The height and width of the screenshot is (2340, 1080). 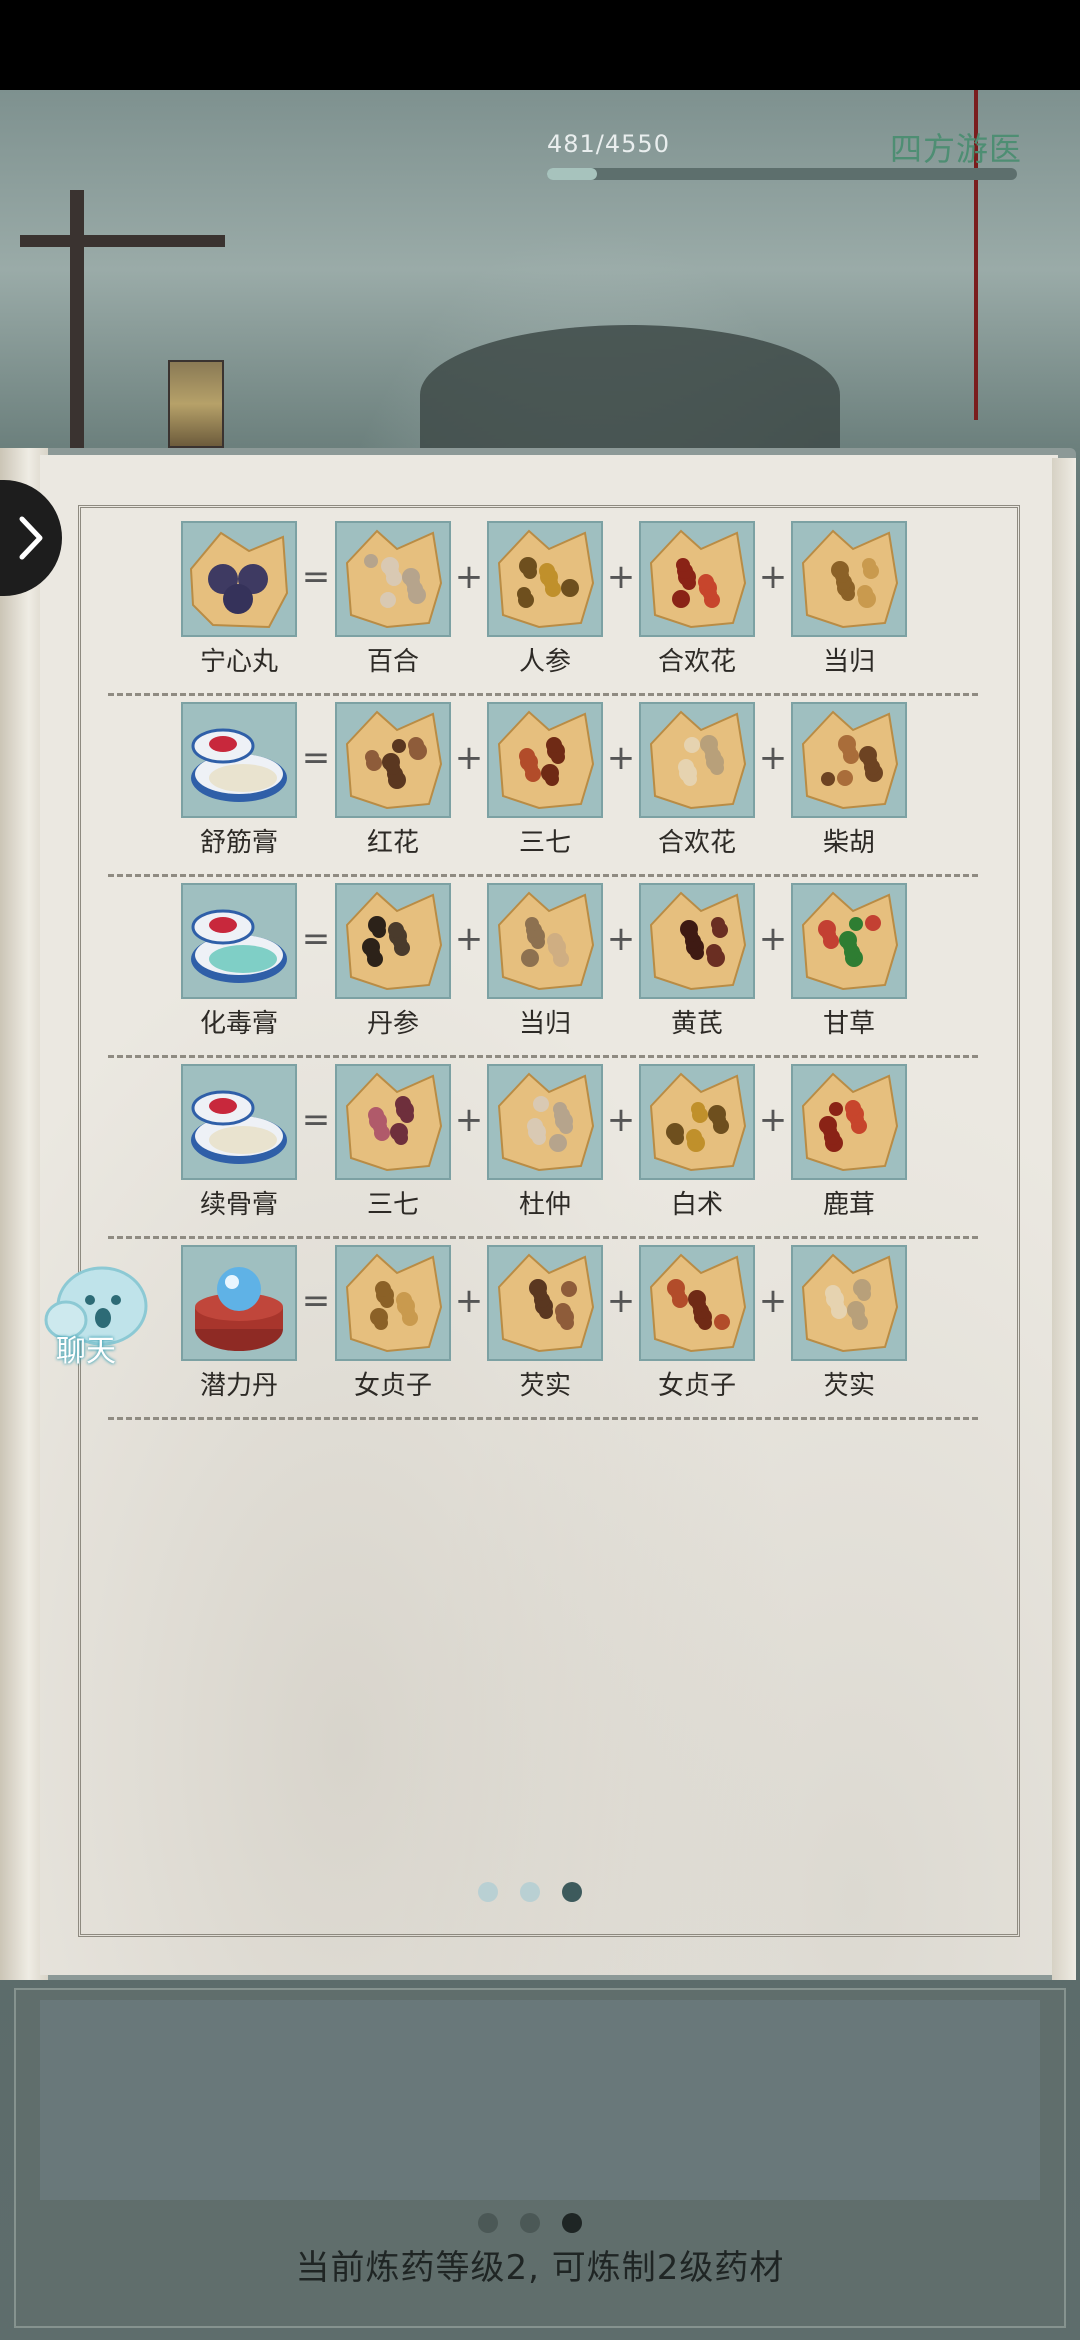 What do you see at coordinates (77, 320) in the screenshot?
I see `lantern-pole` at bounding box center [77, 320].